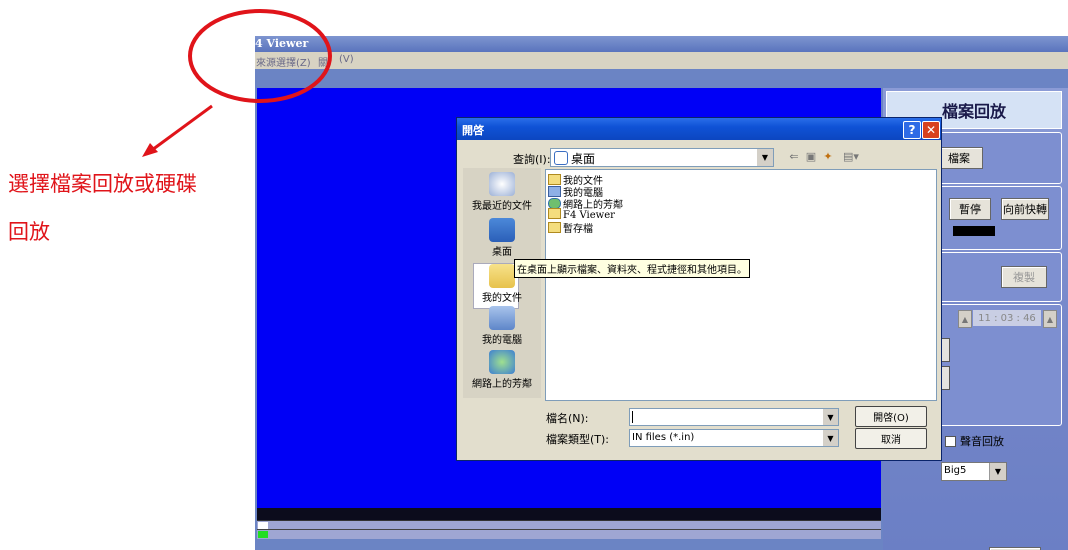 The image size is (1068, 550). What do you see at coordinates (502, 362) in the screenshot?
I see `network-icon` at bounding box center [502, 362].